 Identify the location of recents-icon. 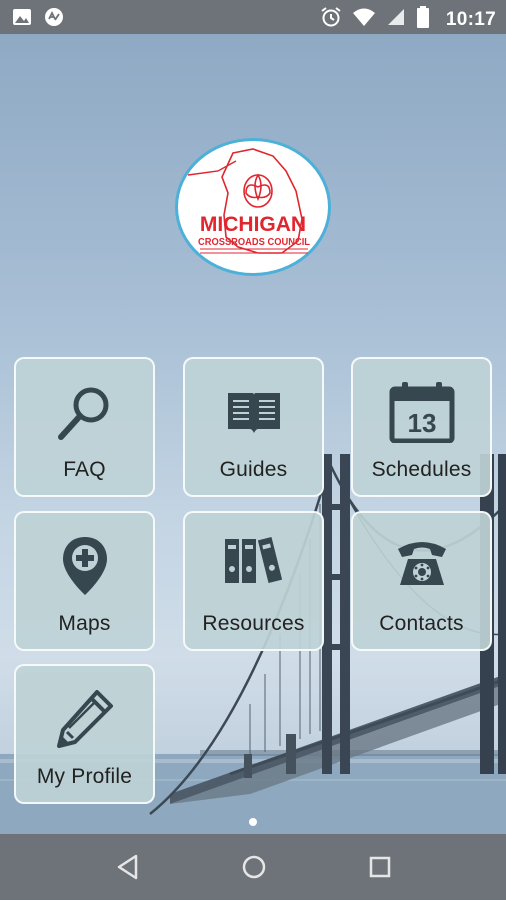
(380, 869).